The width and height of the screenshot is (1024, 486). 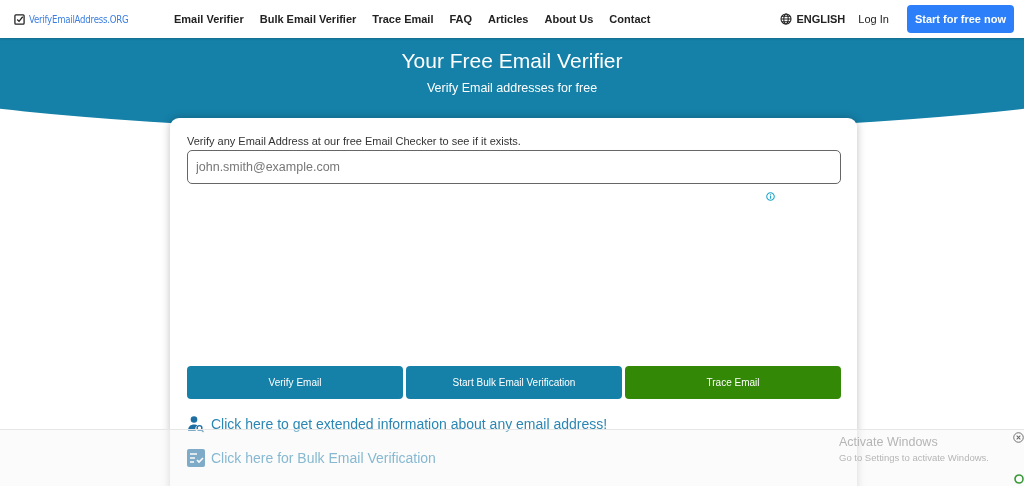 What do you see at coordinates (295, 382) in the screenshot?
I see `action-button: Verify Email` at bounding box center [295, 382].